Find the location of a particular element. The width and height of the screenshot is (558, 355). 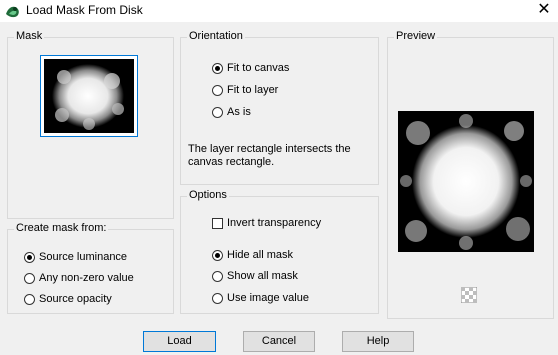

checkbox-label: Invert transparency is located at coordinates (274, 223).